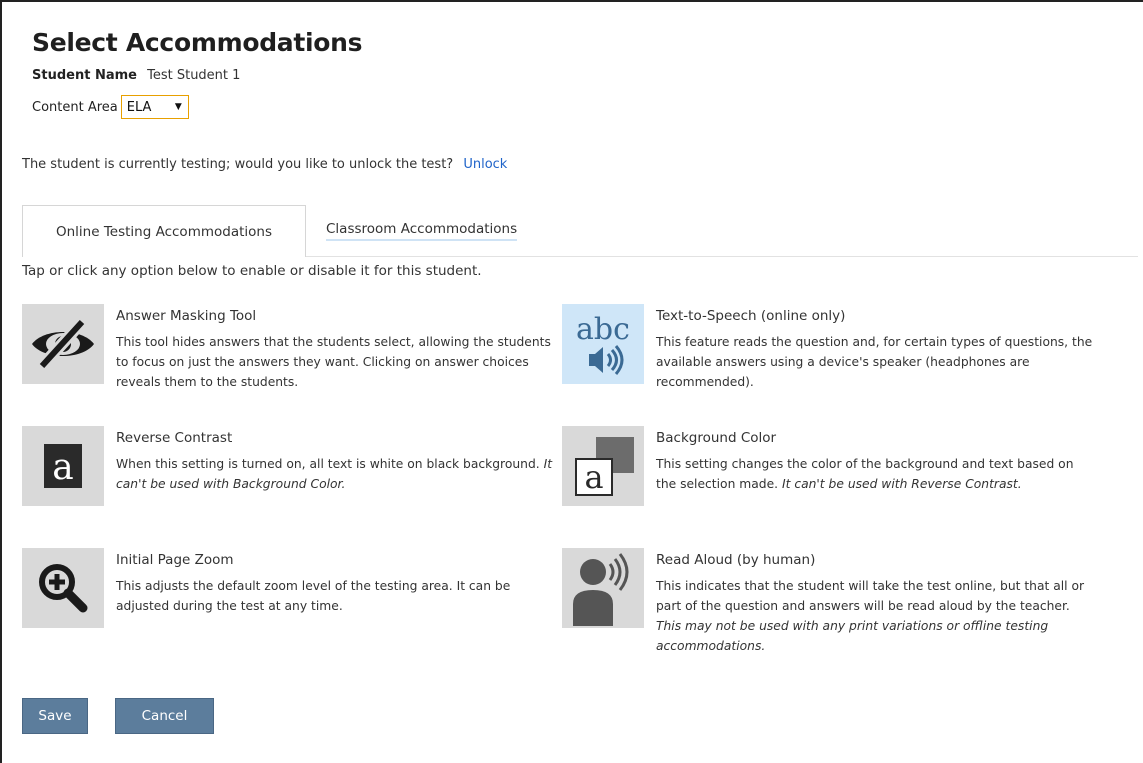  What do you see at coordinates (164, 716) in the screenshot?
I see `cancel-button: Cancel` at bounding box center [164, 716].